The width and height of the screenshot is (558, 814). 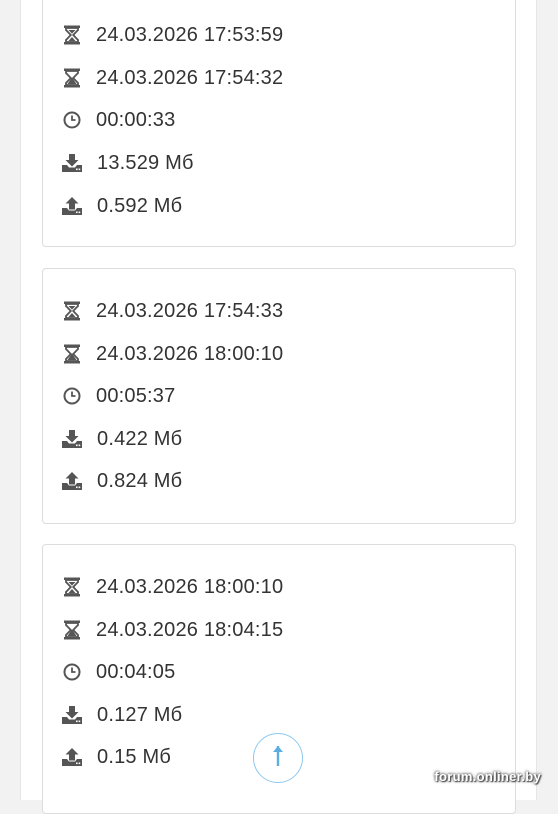 I want to click on session-download-row: 13.529 Мб, so click(x=128, y=163).